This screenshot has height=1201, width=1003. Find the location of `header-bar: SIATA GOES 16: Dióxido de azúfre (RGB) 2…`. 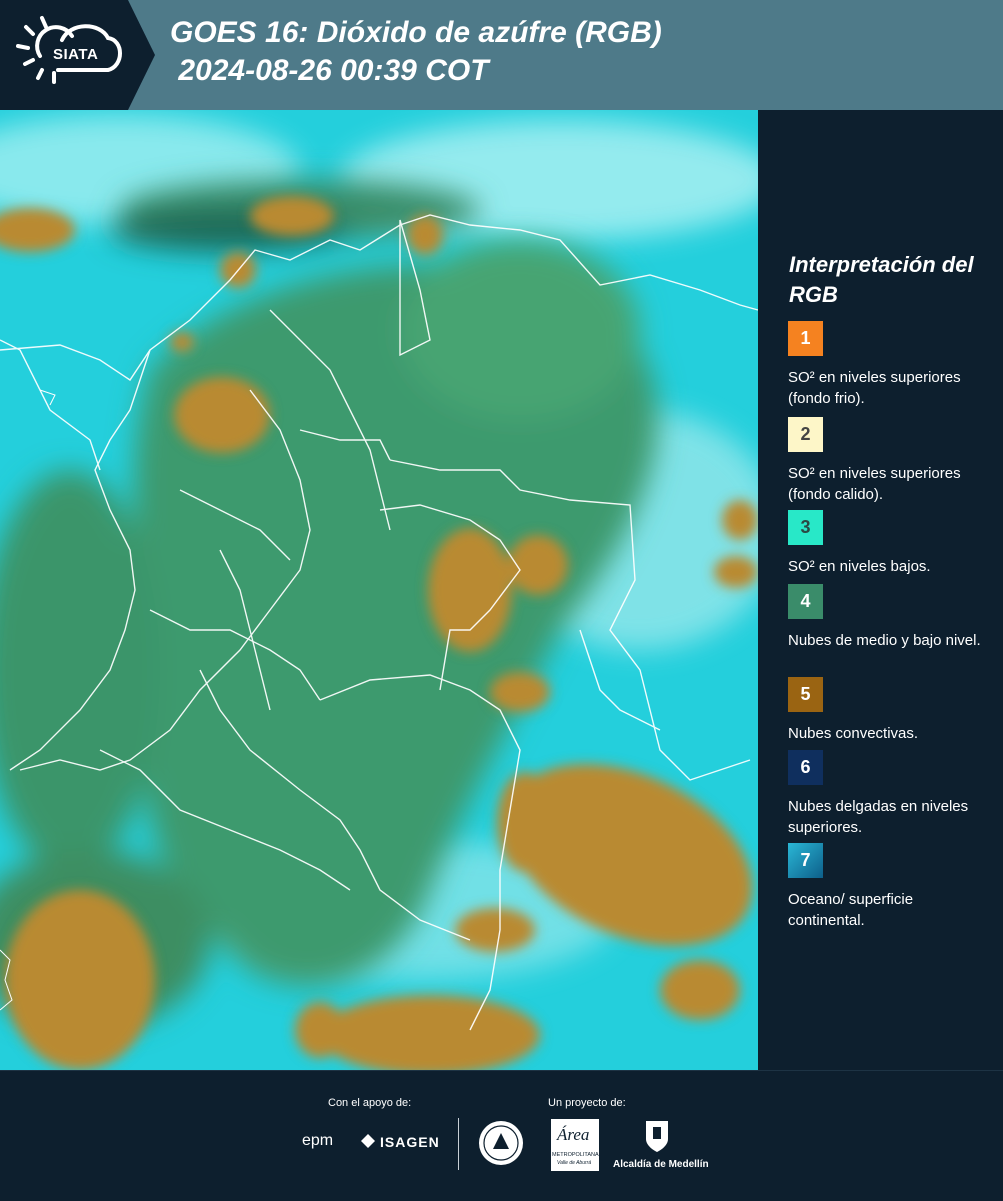

header-bar: SIATA GOES 16: Dióxido de azúfre (RGB) 2… is located at coordinates (501, 55).